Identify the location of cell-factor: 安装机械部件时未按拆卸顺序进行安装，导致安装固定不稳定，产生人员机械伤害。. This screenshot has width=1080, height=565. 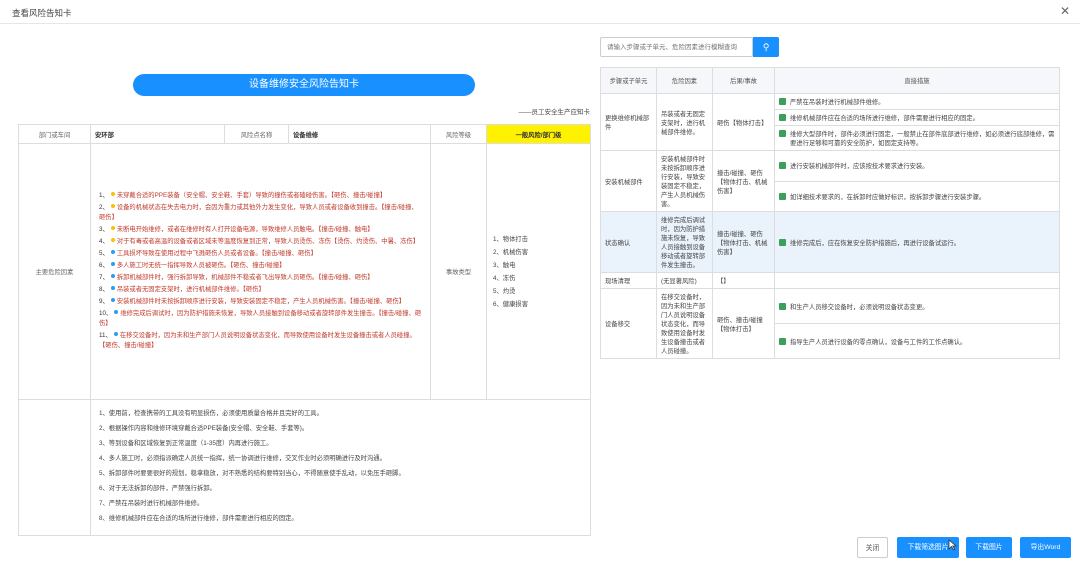
(684, 181).